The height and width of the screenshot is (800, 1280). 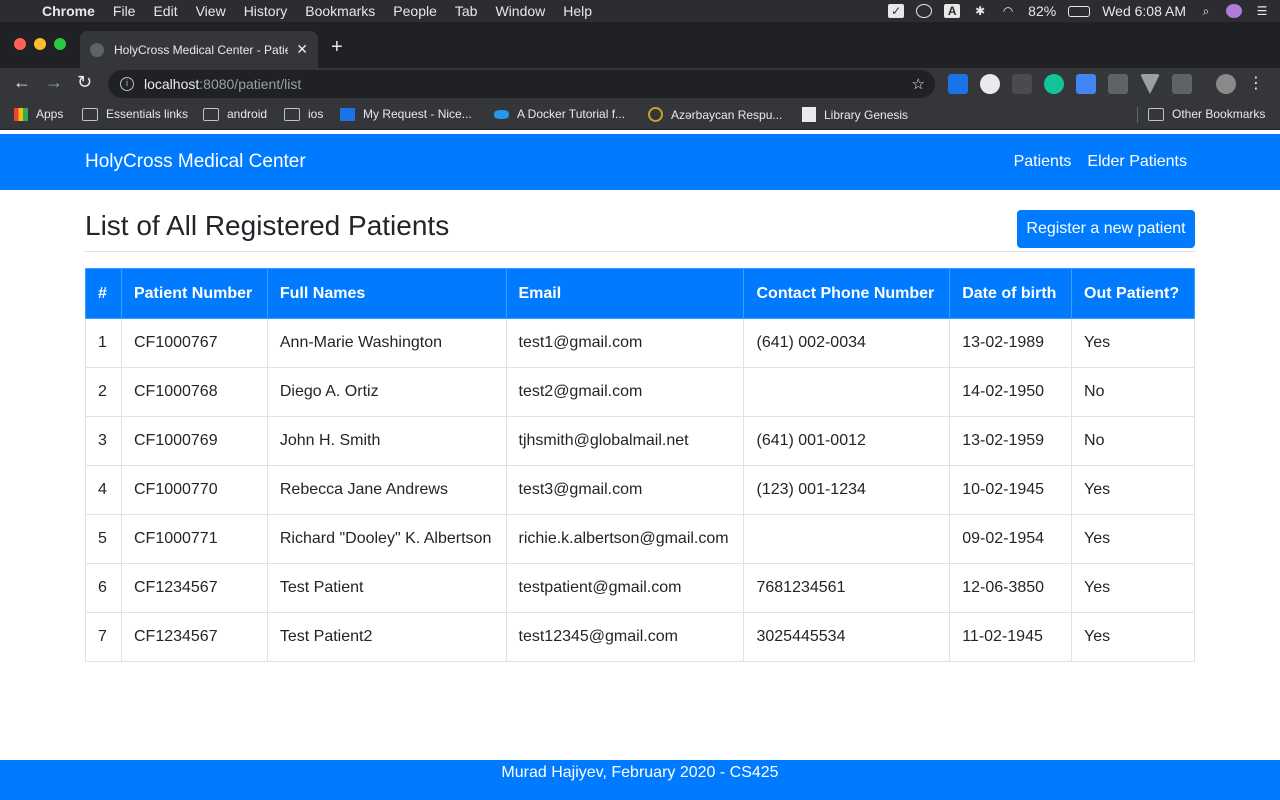 What do you see at coordinates (97, 49) in the screenshot?
I see `tab-favicon-icon` at bounding box center [97, 49].